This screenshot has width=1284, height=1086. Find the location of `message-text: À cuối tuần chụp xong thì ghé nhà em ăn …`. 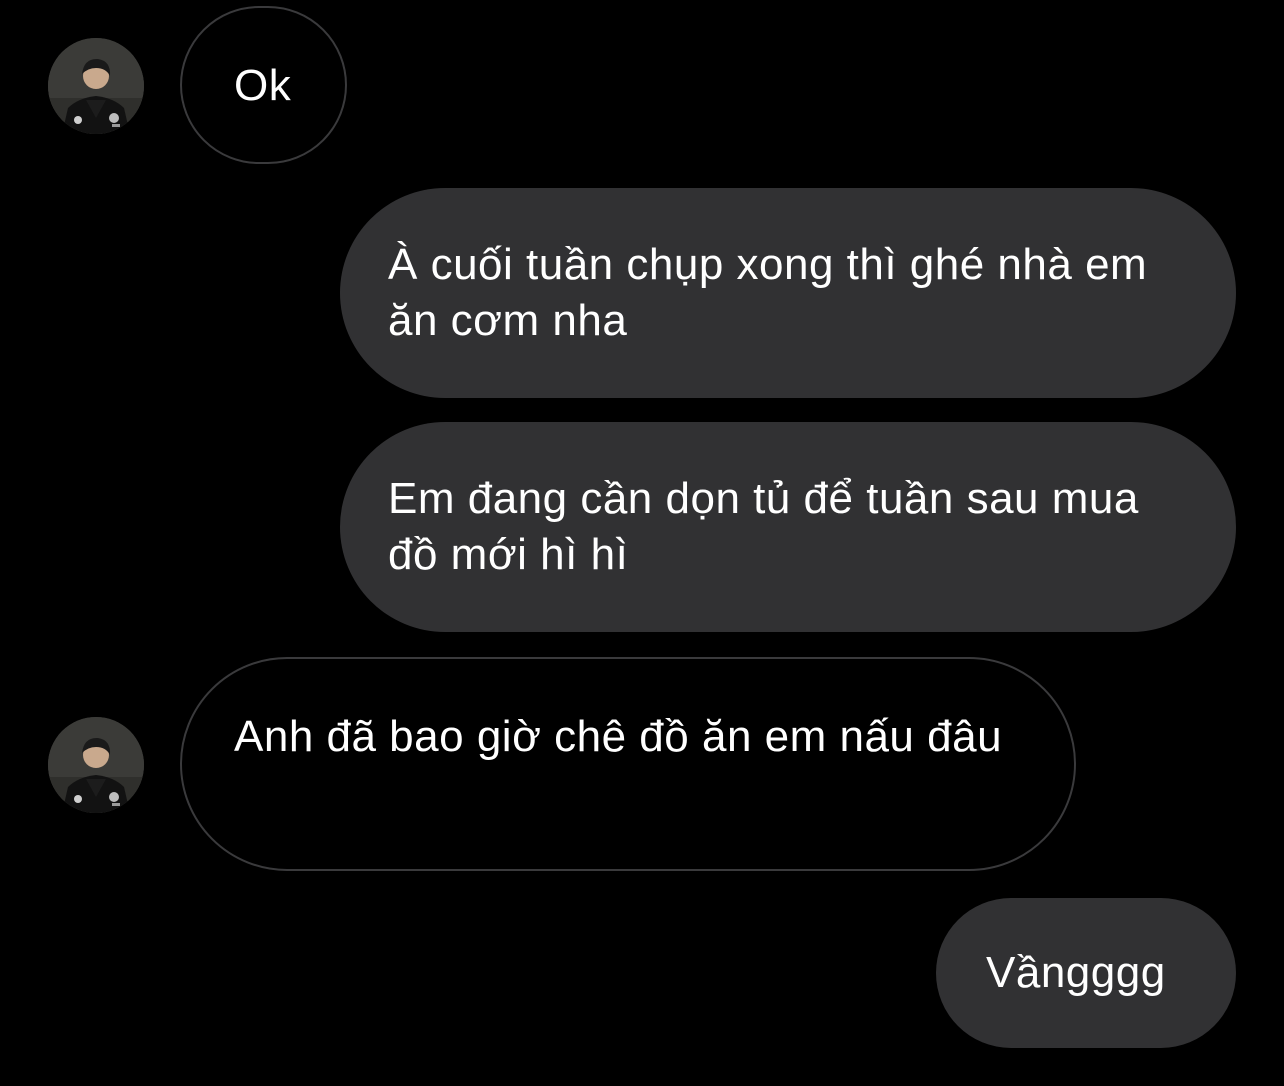

message-text: À cuối tuần chụp xong thì ghé nhà em ăn … is located at coordinates (768, 292).